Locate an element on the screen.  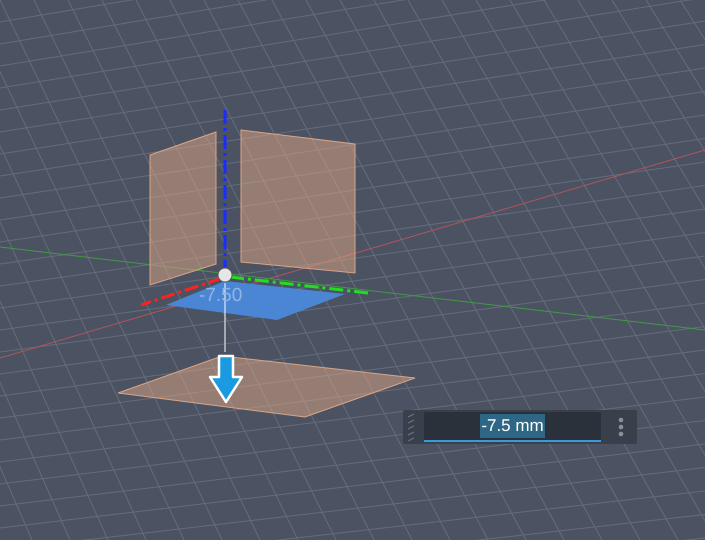
more-options-icon is located at coordinates (621, 427).